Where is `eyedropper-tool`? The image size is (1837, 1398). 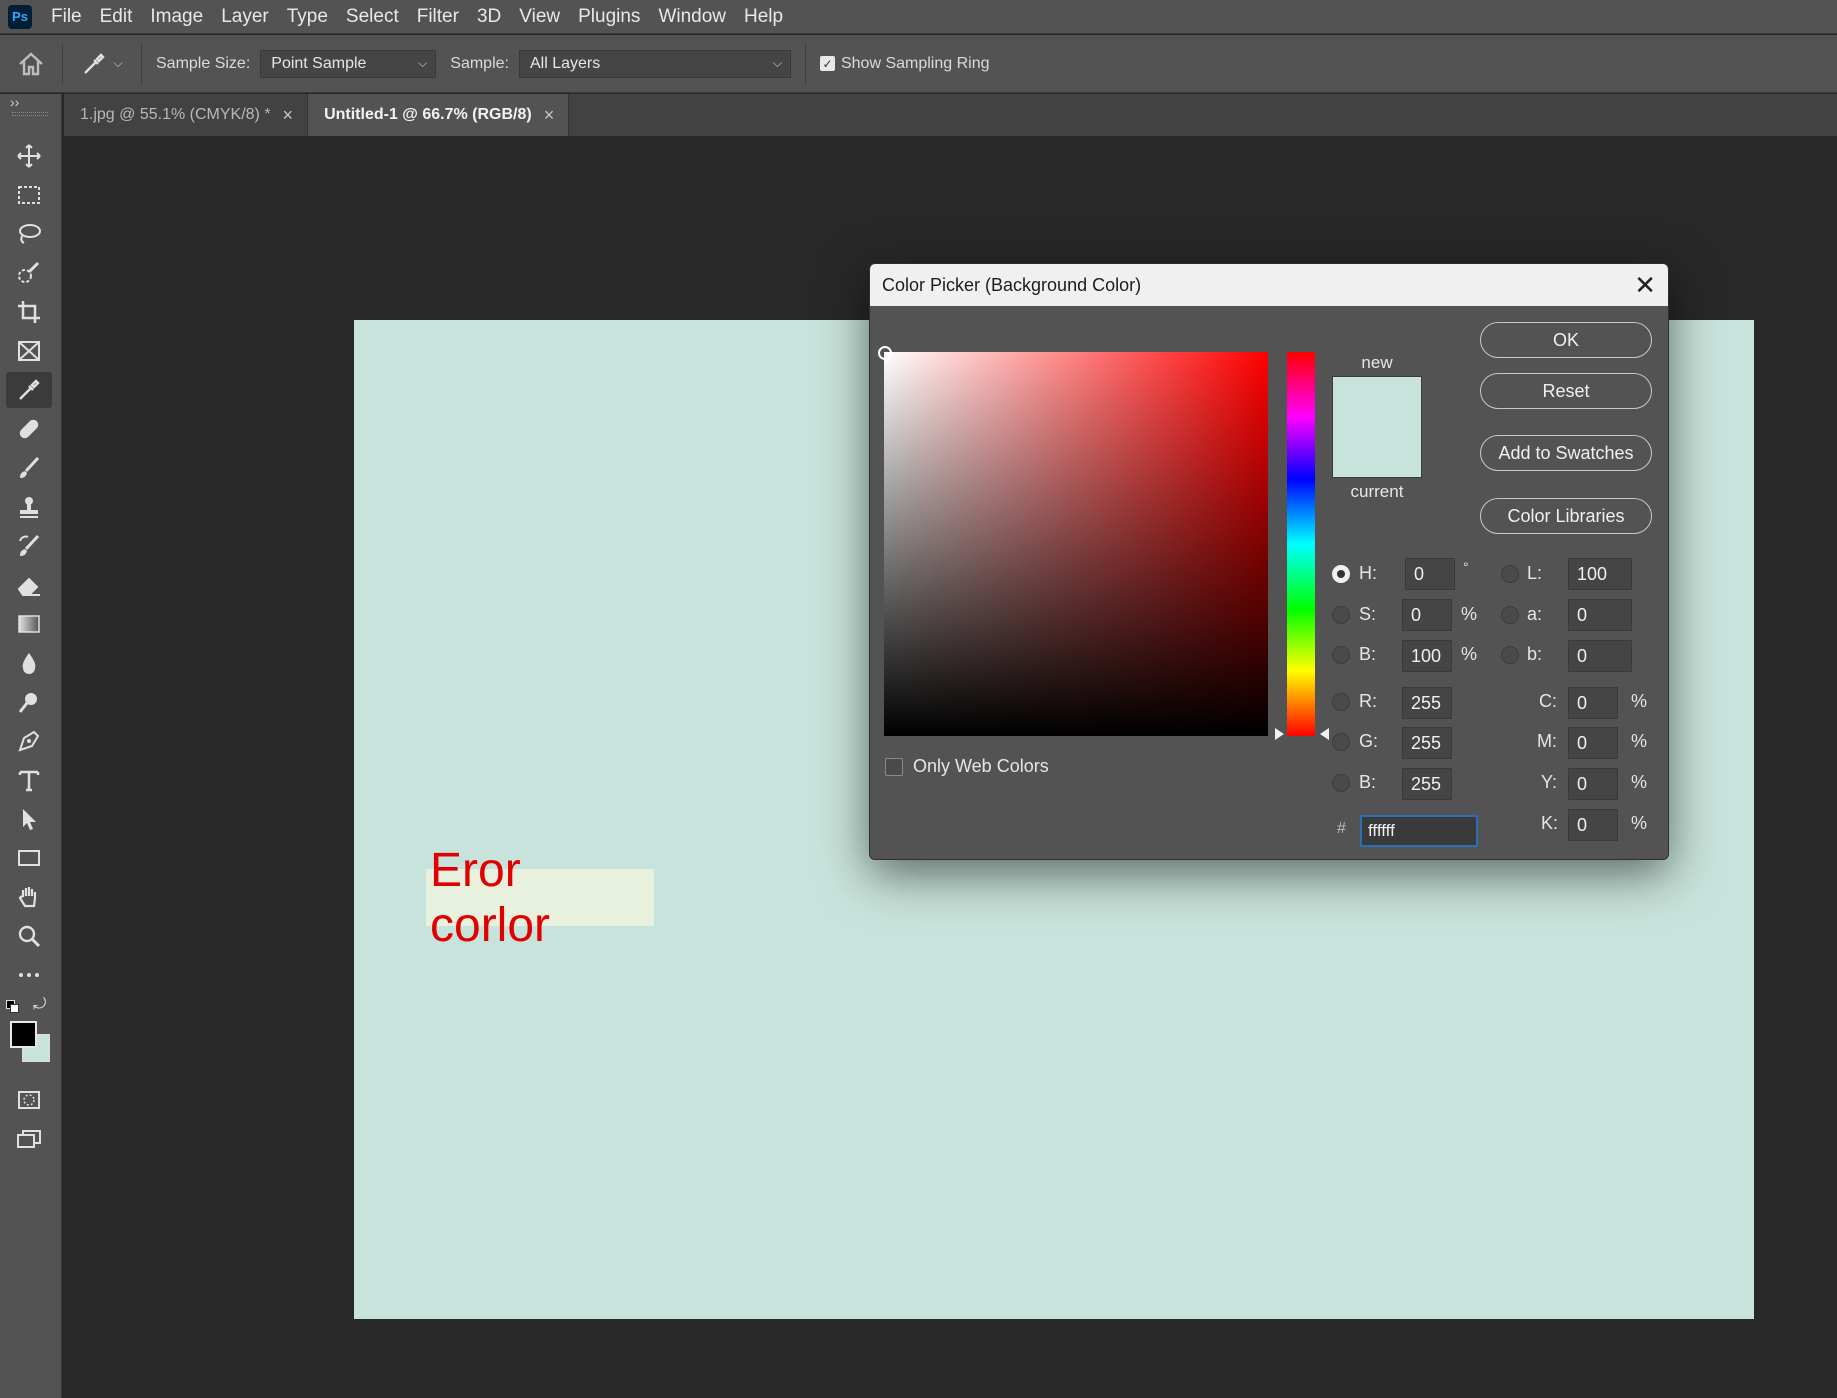
eyedropper-tool is located at coordinates (29, 390).